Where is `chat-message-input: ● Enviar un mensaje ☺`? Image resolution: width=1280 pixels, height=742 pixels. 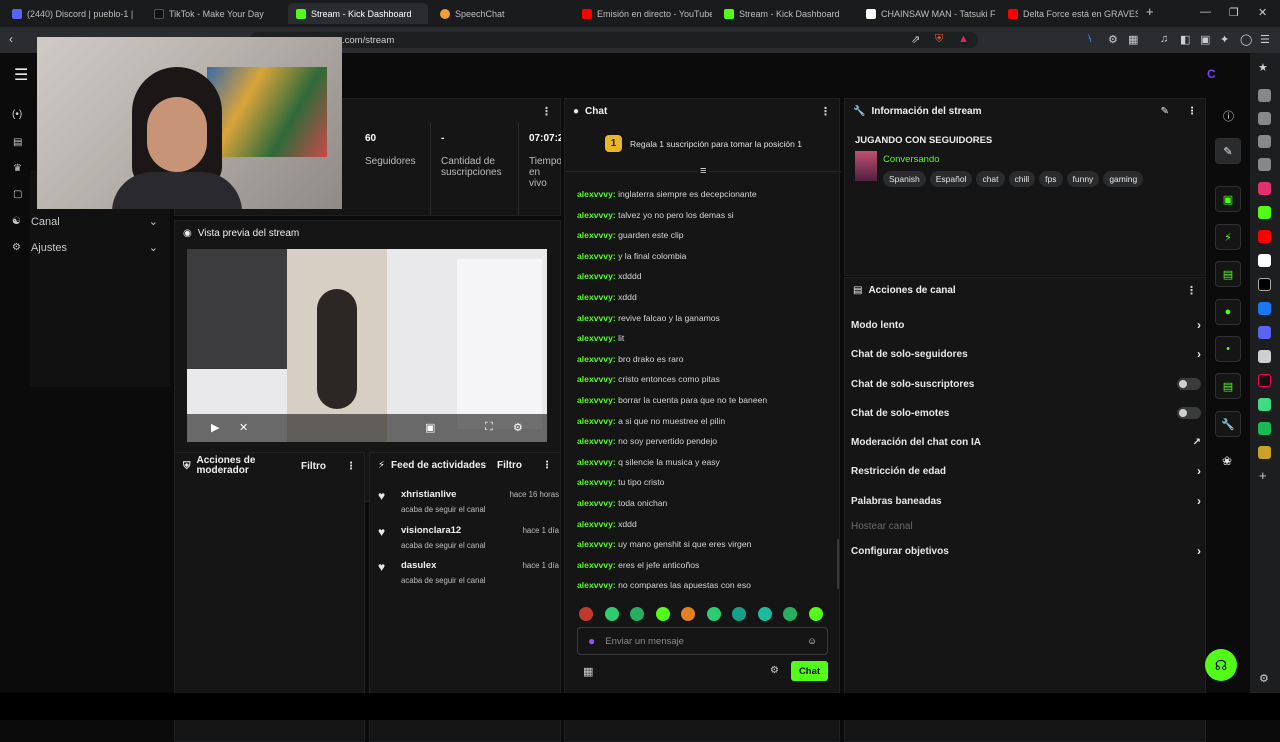 chat-message-input: ● Enviar un mensaje ☺ is located at coordinates (702, 641).